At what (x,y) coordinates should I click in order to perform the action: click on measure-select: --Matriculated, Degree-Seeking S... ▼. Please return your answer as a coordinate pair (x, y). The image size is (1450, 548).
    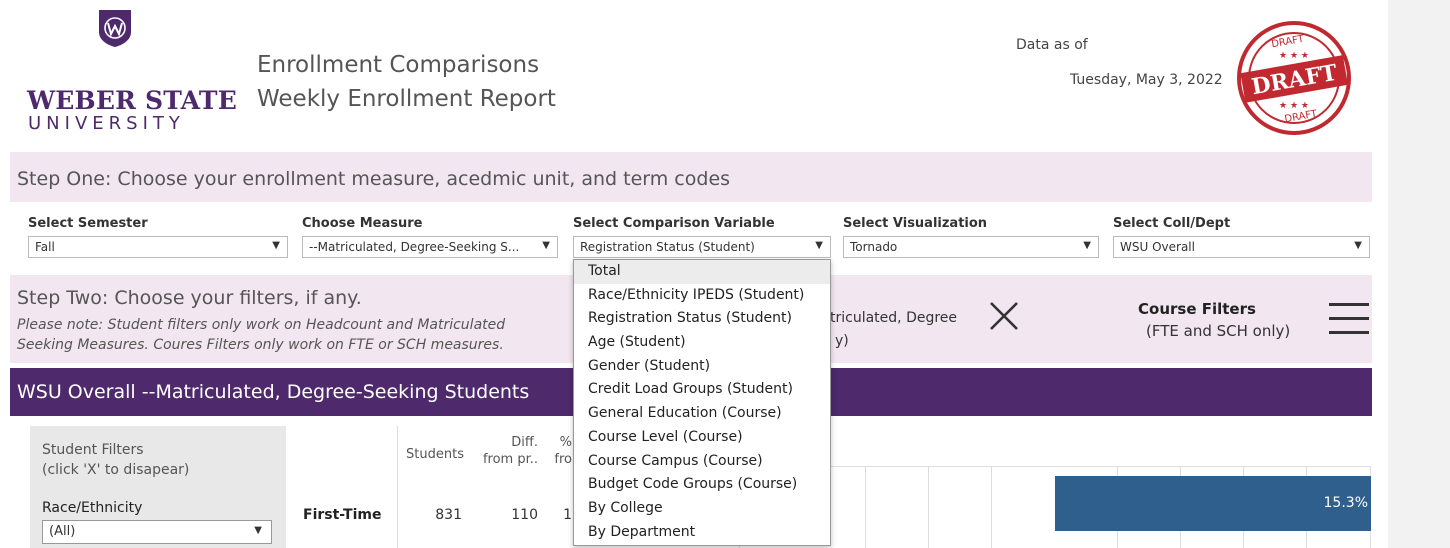
    Looking at the image, I should click on (430, 247).